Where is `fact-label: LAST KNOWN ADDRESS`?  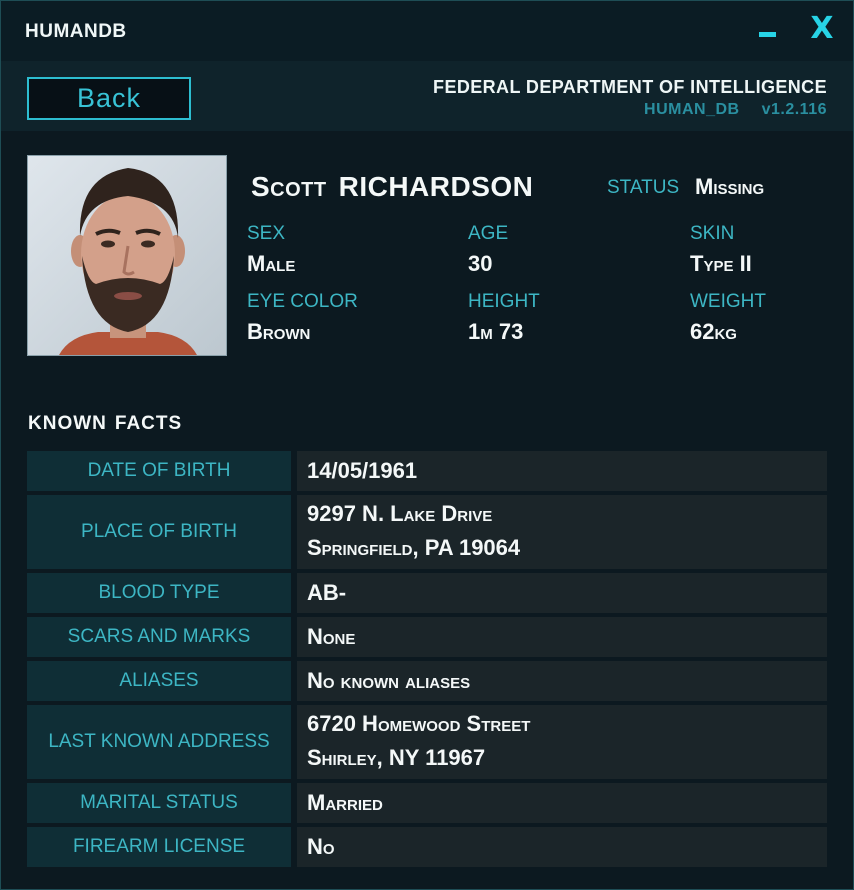
fact-label: LAST KNOWN ADDRESS is located at coordinates (159, 742).